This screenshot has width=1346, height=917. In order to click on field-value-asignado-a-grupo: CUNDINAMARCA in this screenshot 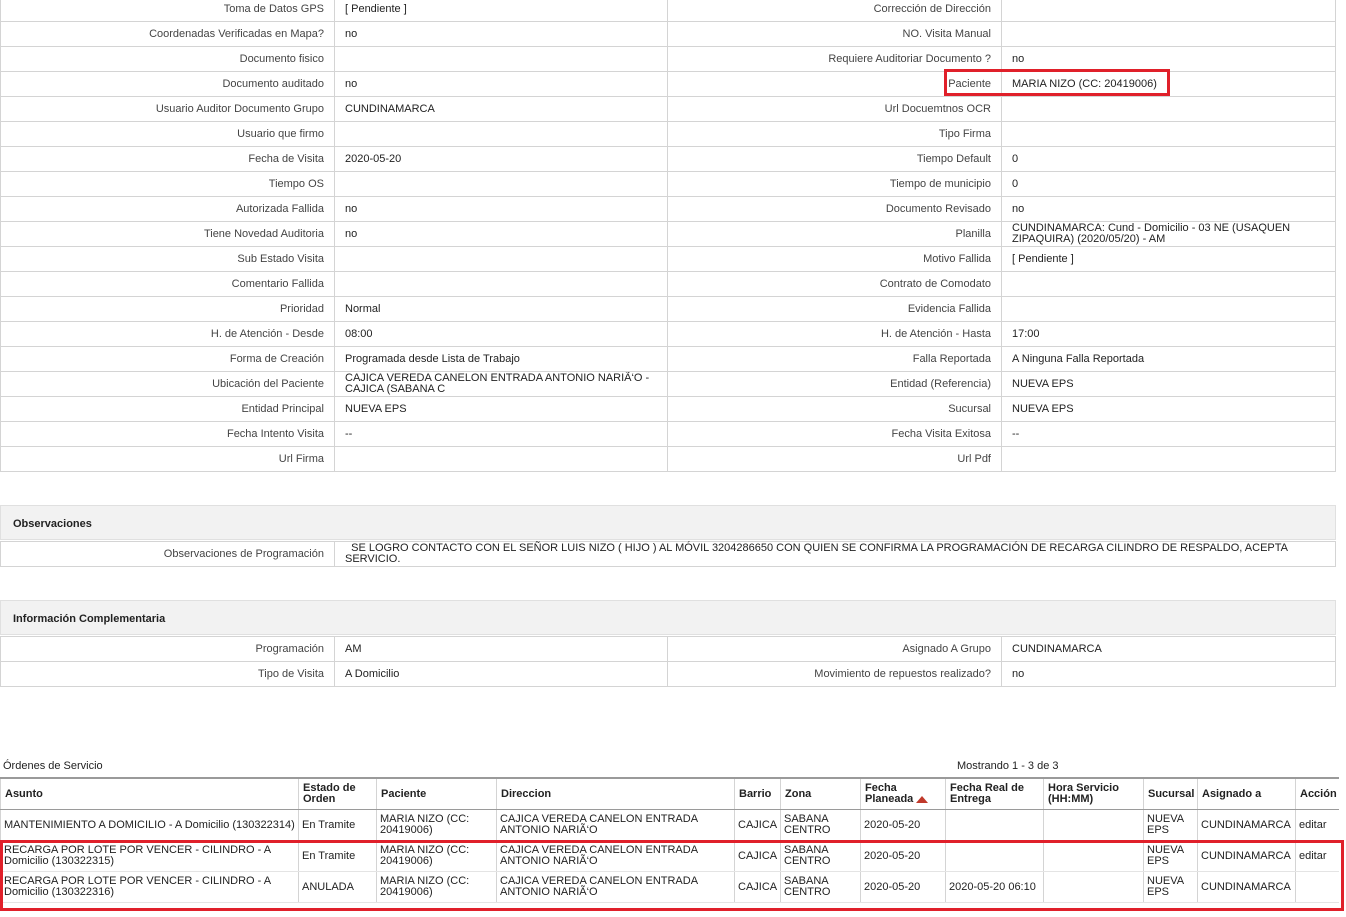, I will do `click(1168, 649)`.